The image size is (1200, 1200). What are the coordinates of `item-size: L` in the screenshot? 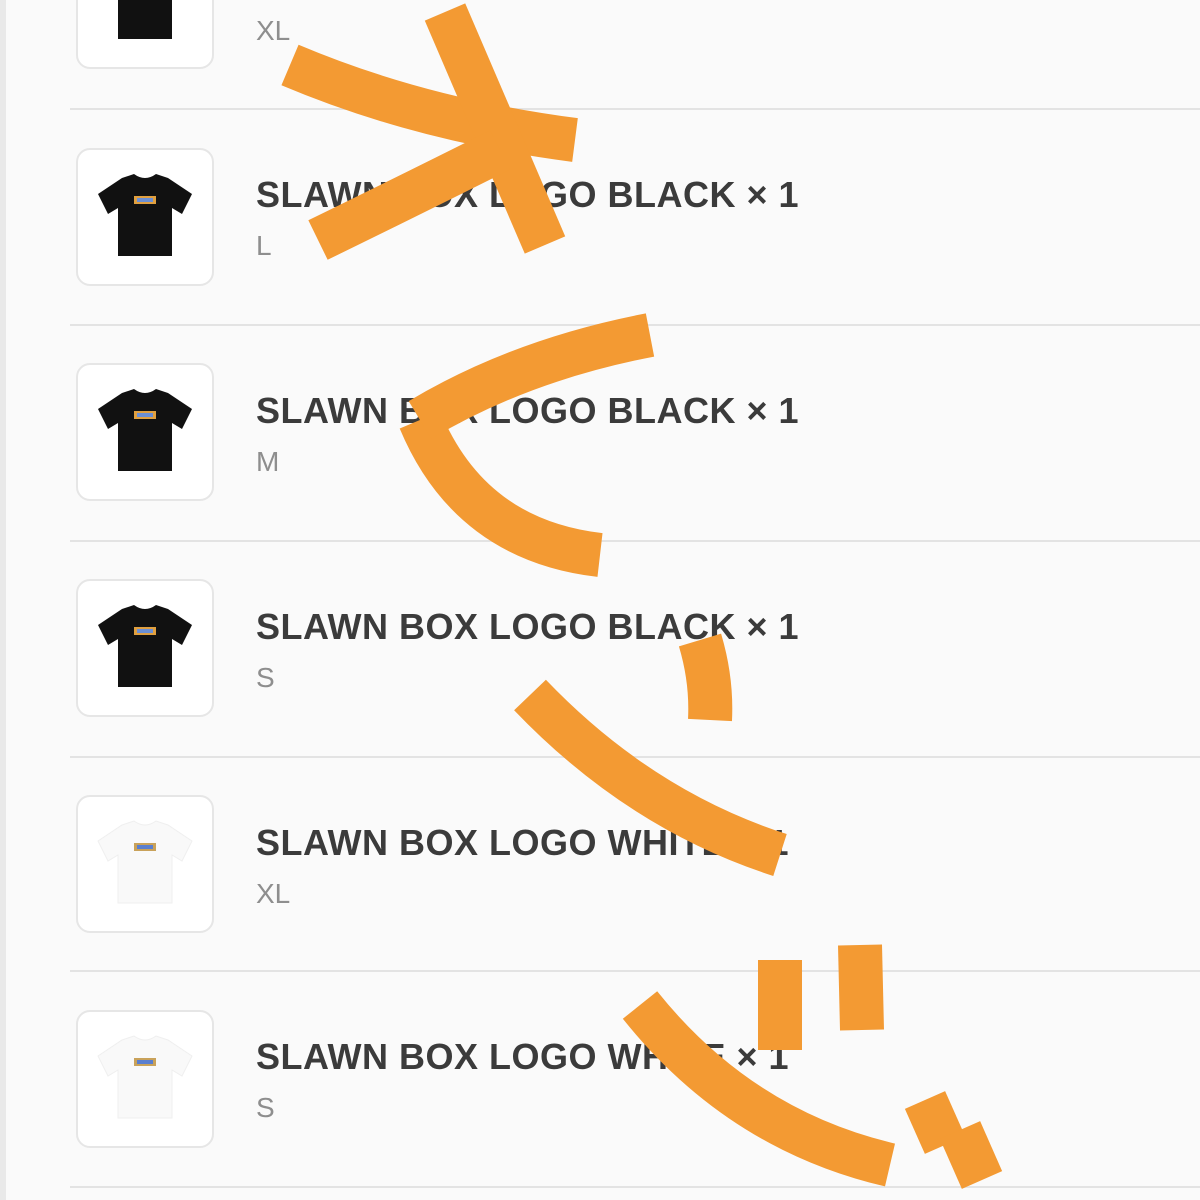 It's located at (264, 245).